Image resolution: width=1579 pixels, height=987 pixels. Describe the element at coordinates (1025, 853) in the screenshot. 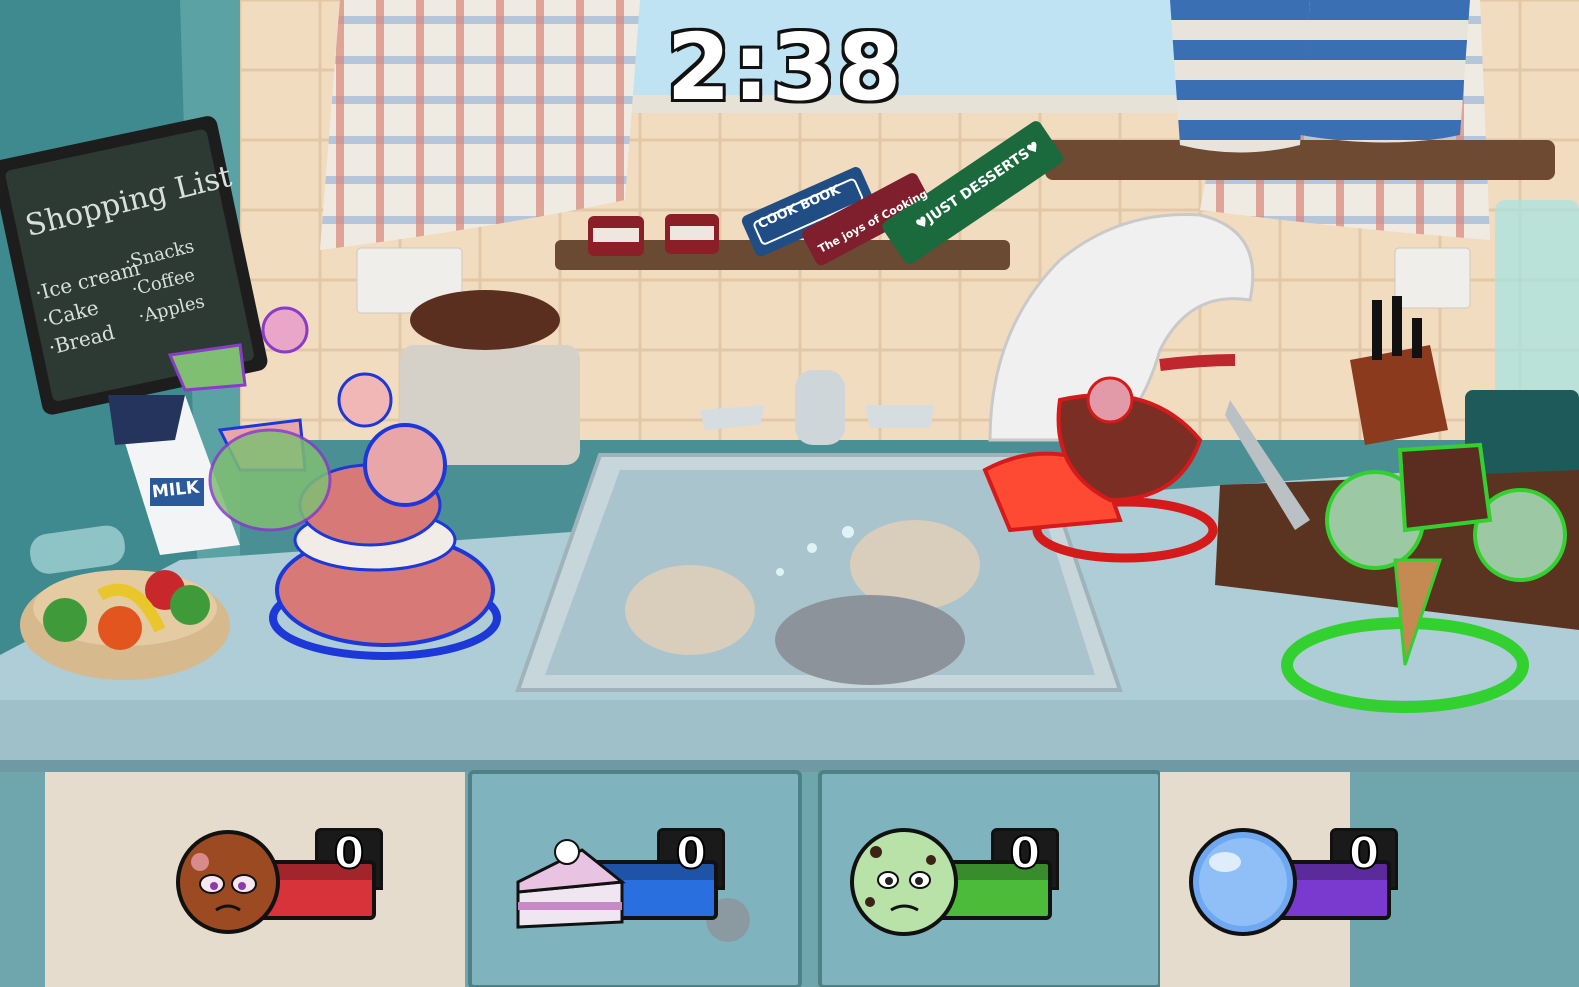

I see `player-3-score: 0` at that location.